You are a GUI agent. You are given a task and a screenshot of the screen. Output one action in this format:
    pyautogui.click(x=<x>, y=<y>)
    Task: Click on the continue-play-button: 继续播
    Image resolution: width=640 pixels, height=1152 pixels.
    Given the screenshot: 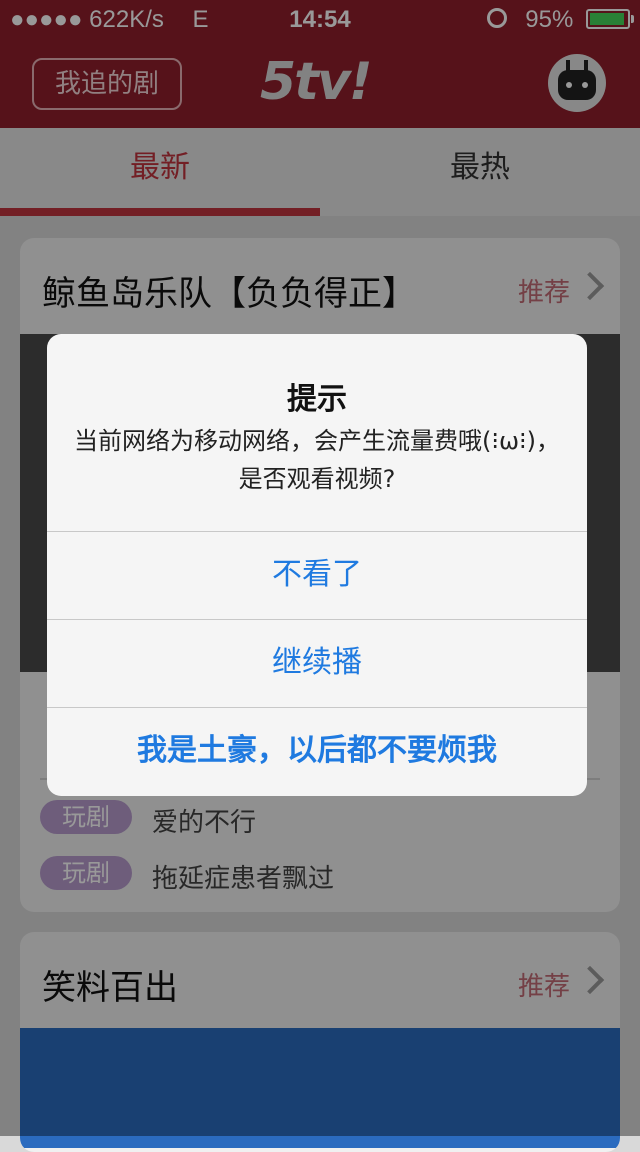 What is the action you would take?
    pyautogui.click(x=317, y=663)
    